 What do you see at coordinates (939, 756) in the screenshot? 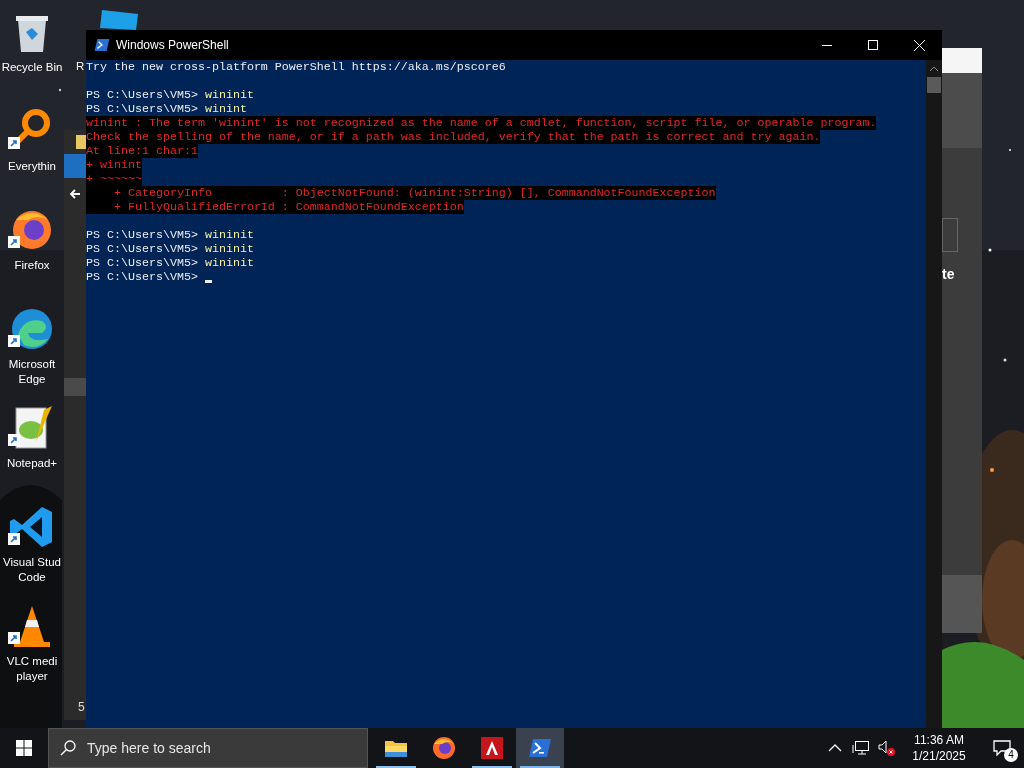
I see `clock-date: 1/21/2025` at bounding box center [939, 756].